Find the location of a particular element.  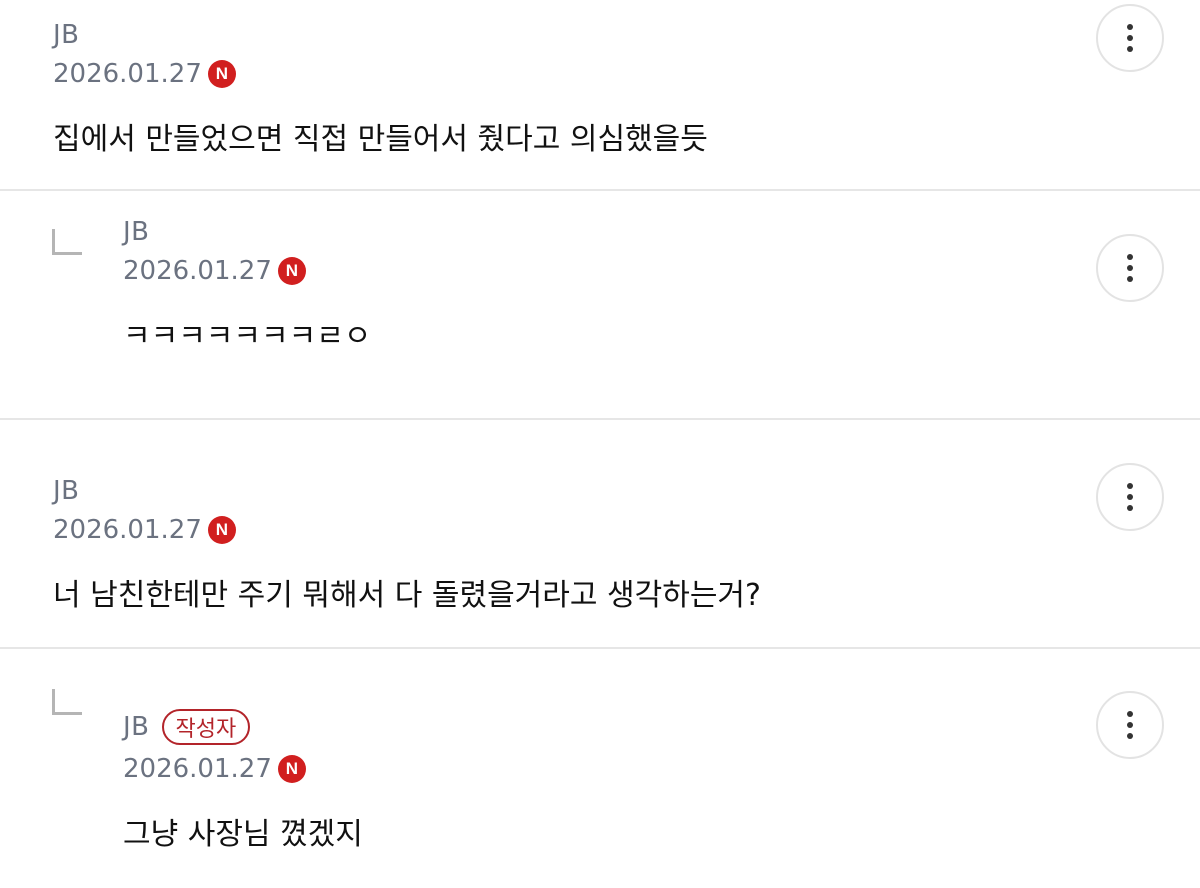

comment-text: 그냥 사장님 꼈겠지 is located at coordinates (243, 834).